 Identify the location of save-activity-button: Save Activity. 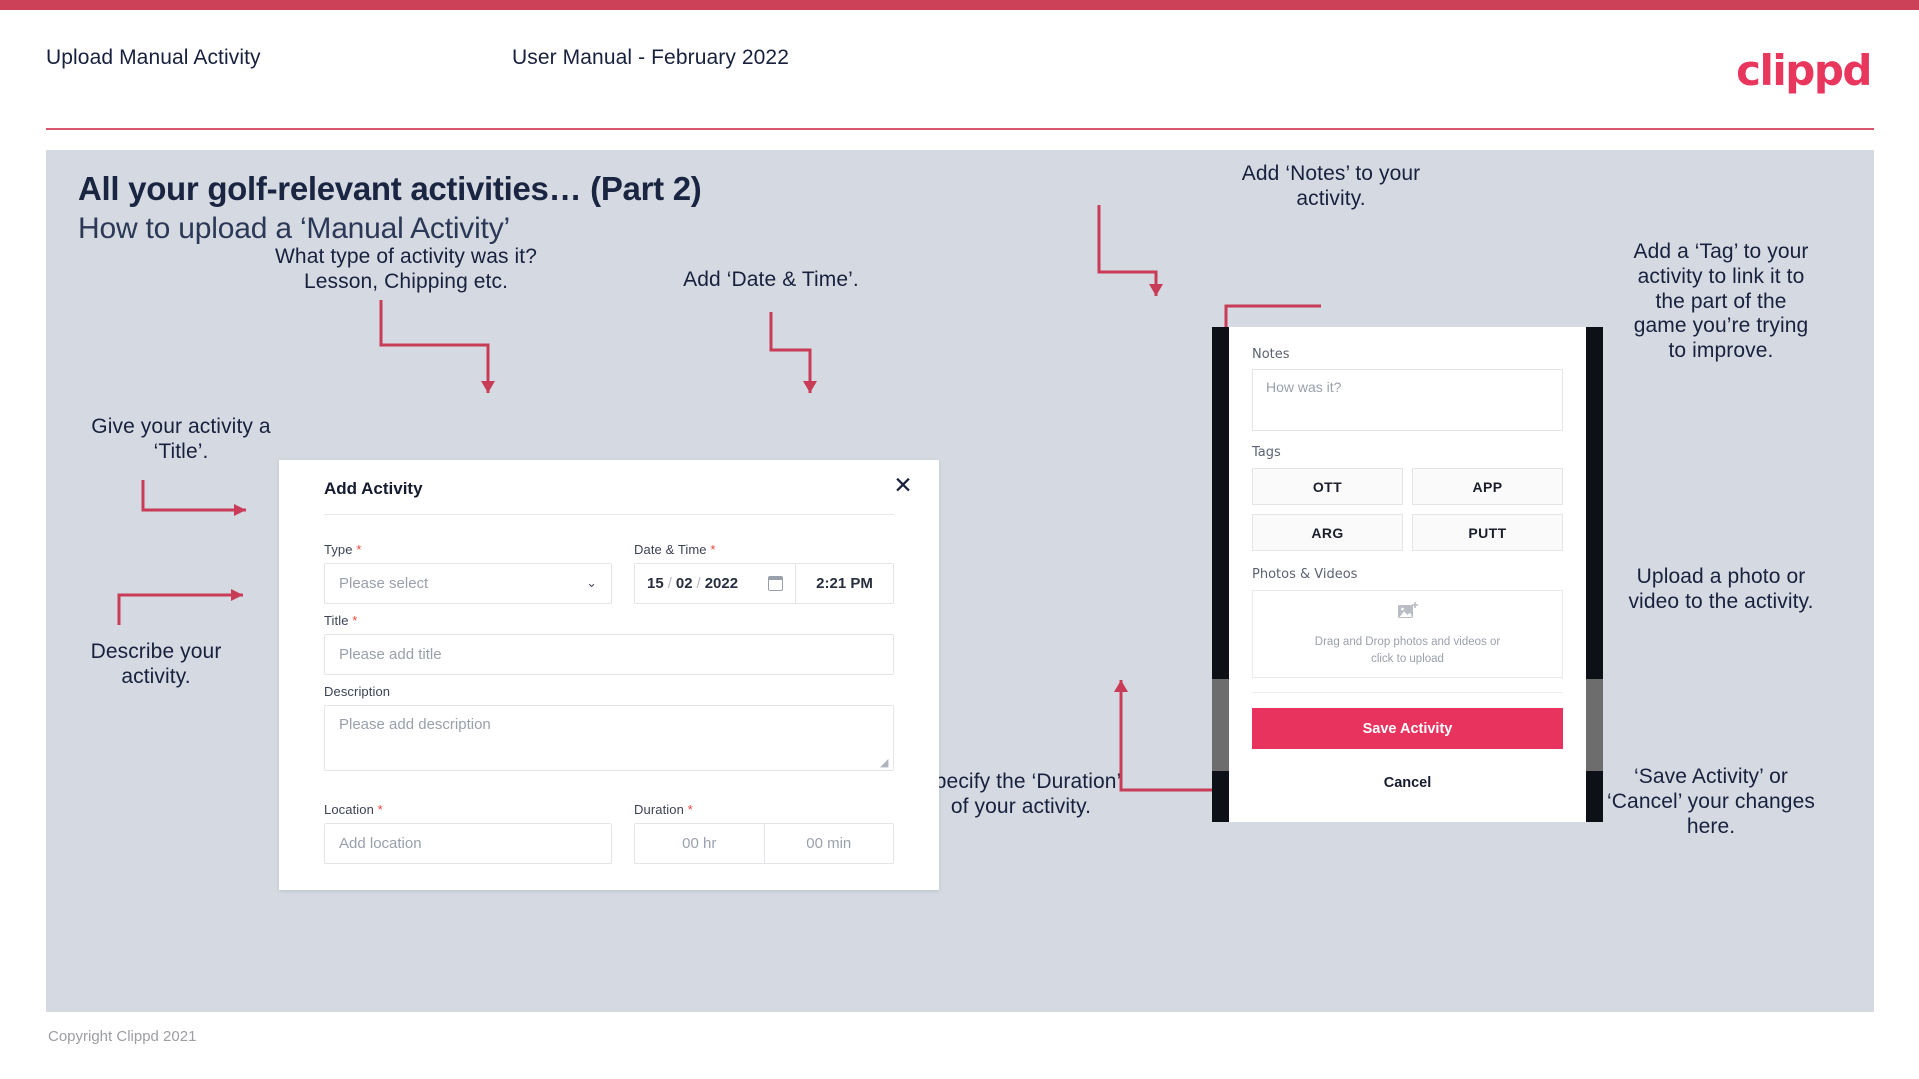
(1407, 728).